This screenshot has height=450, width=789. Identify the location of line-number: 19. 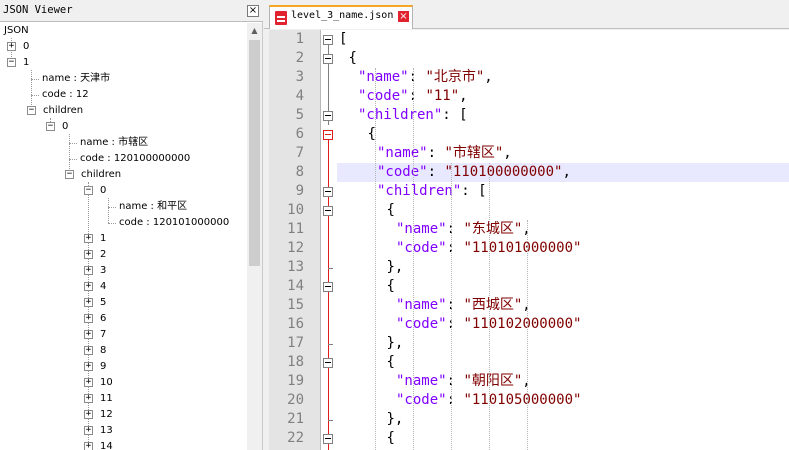
(295, 381).